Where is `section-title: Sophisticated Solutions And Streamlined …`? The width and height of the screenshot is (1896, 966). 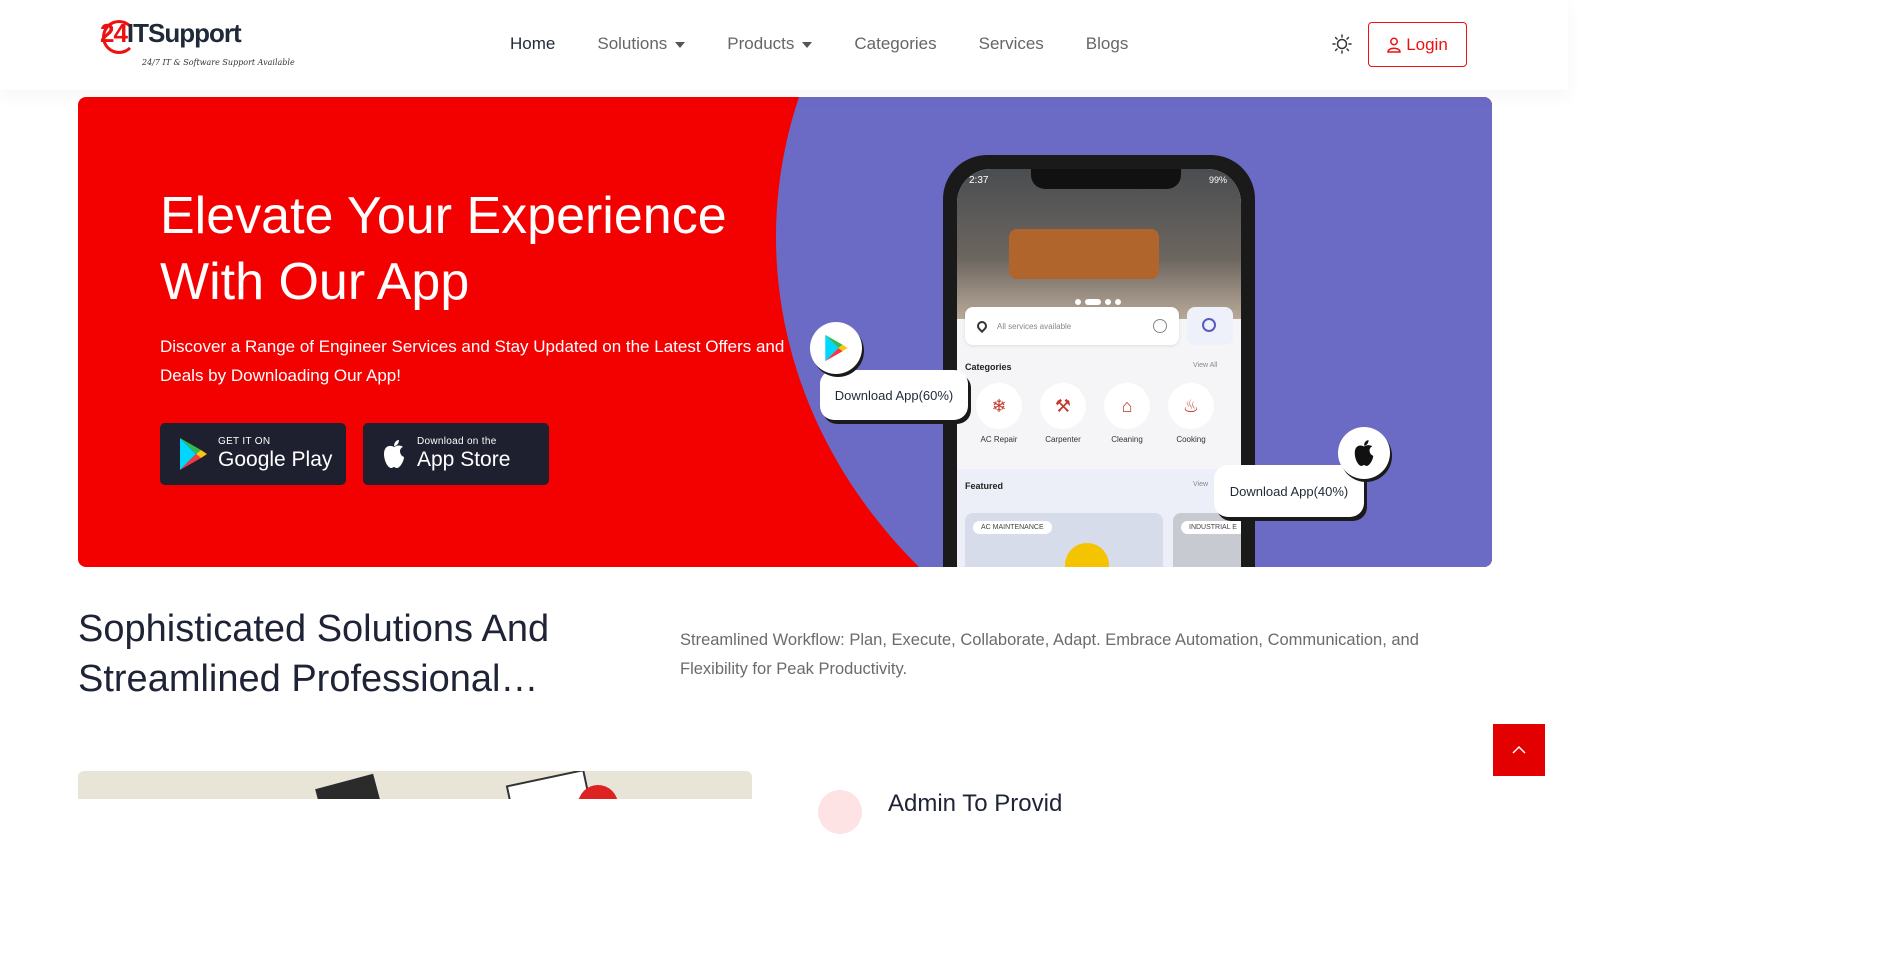 section-title: Sophisticated Solutions And Streamlined … is located at coordinates (314, 654).